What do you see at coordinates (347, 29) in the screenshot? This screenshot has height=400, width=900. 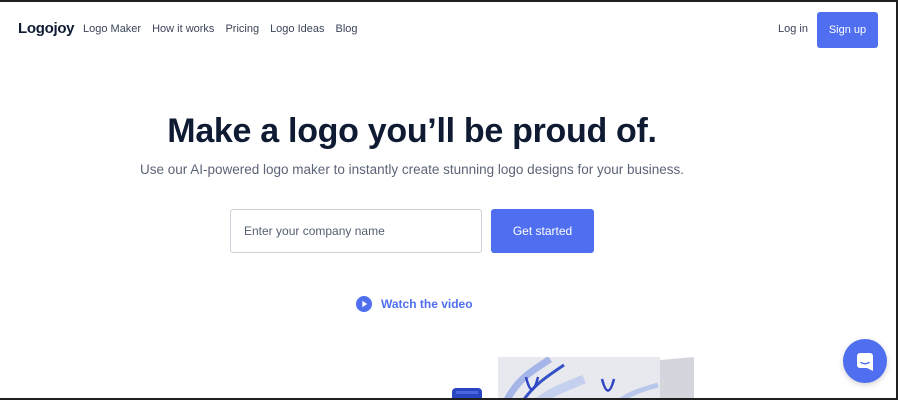 I see `nav-link-blog: Blog` at bounding box center [347, 29].